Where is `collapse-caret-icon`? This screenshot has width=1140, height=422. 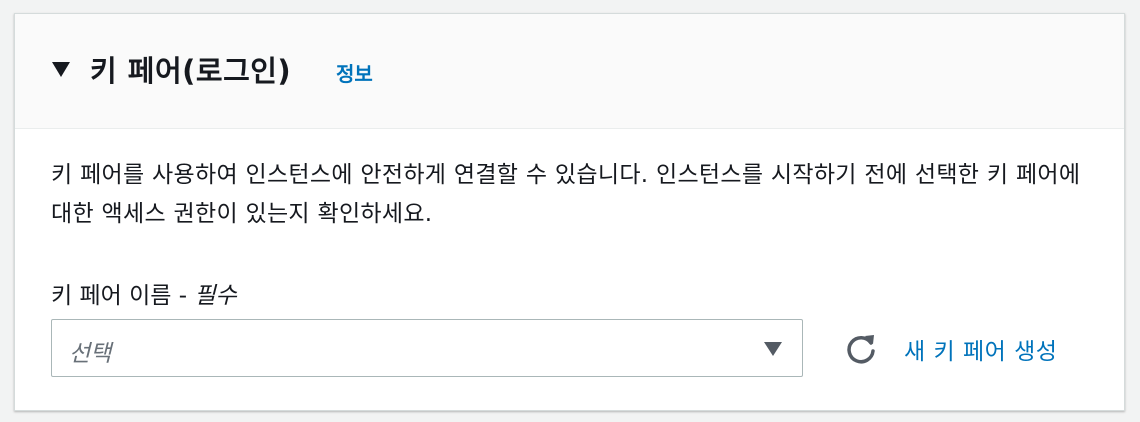
collapse-caret-icon is located at coordinates (61, 69).